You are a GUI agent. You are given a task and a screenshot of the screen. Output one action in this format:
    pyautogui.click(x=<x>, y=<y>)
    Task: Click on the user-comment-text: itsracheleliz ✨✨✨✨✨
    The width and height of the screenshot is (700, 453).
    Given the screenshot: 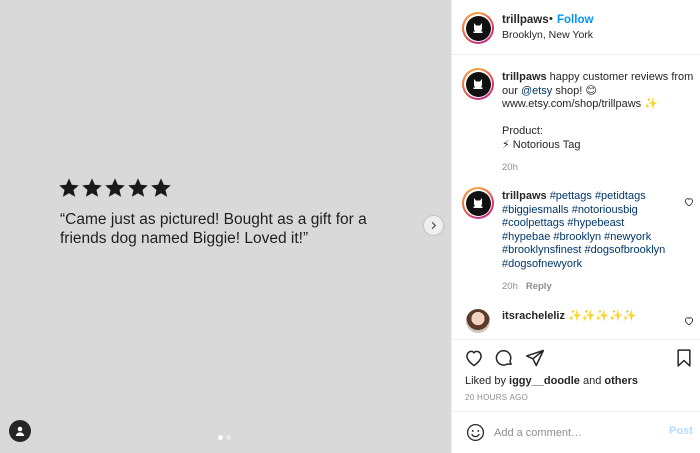 What is the action you would take?
    pyautogui.click(x=588, y=317)
    